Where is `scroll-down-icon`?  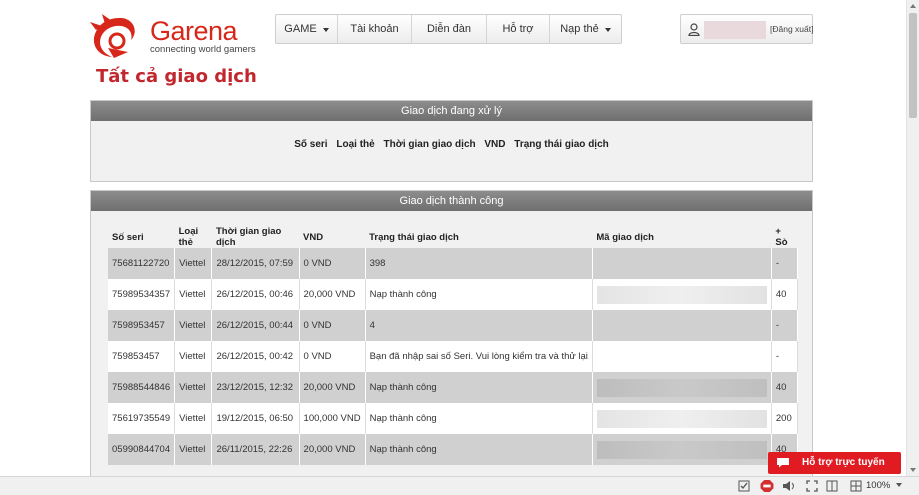 scroll-down-icon is located at coordinates (913, 470).